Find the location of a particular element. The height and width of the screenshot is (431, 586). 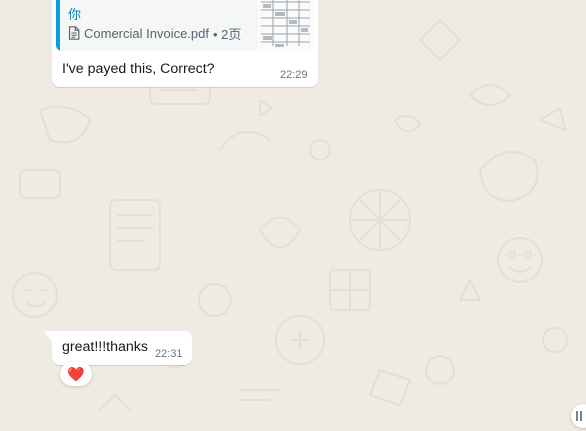

quote-accent-bar is located at coordinates (58, 25).